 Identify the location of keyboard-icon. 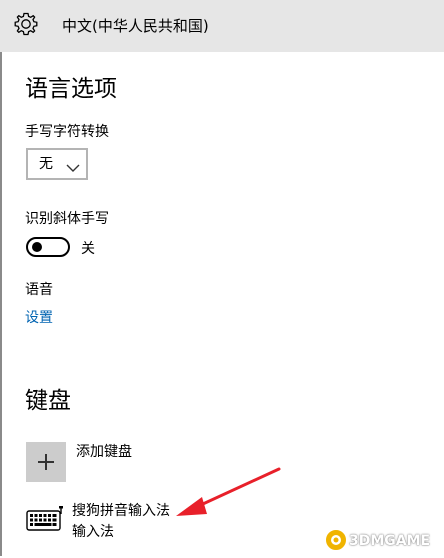
(45, 521).